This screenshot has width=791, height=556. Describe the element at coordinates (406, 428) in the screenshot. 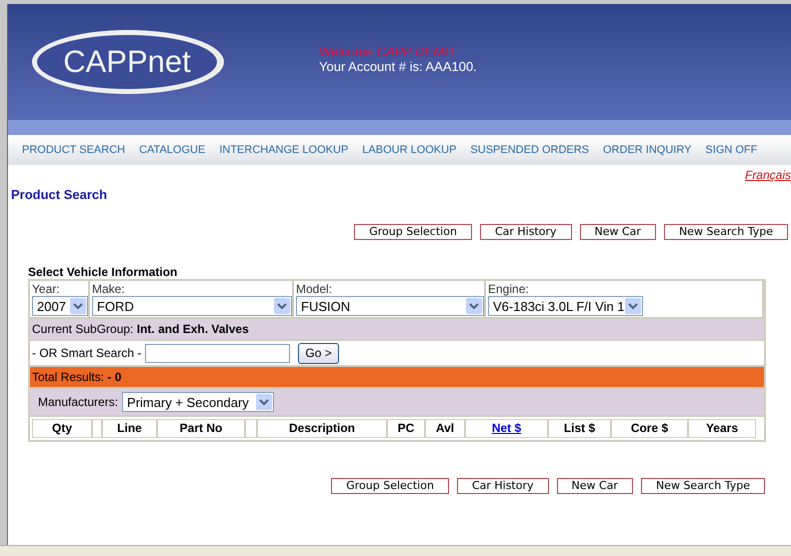

I see `column-header: PC` at that location.